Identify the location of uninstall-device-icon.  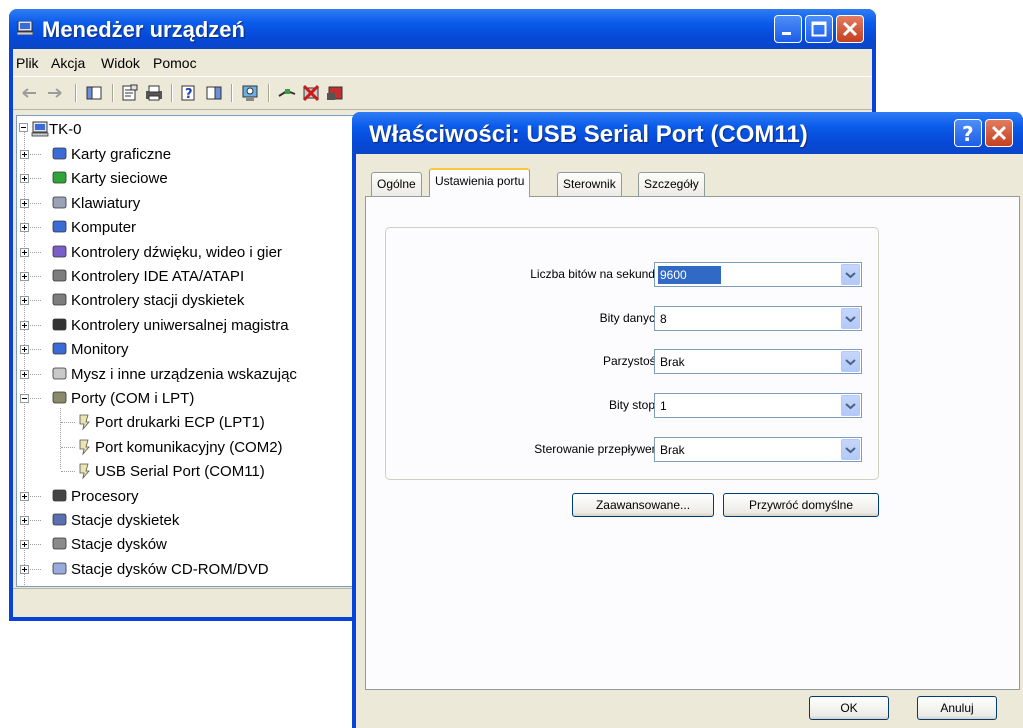
(335, 93).